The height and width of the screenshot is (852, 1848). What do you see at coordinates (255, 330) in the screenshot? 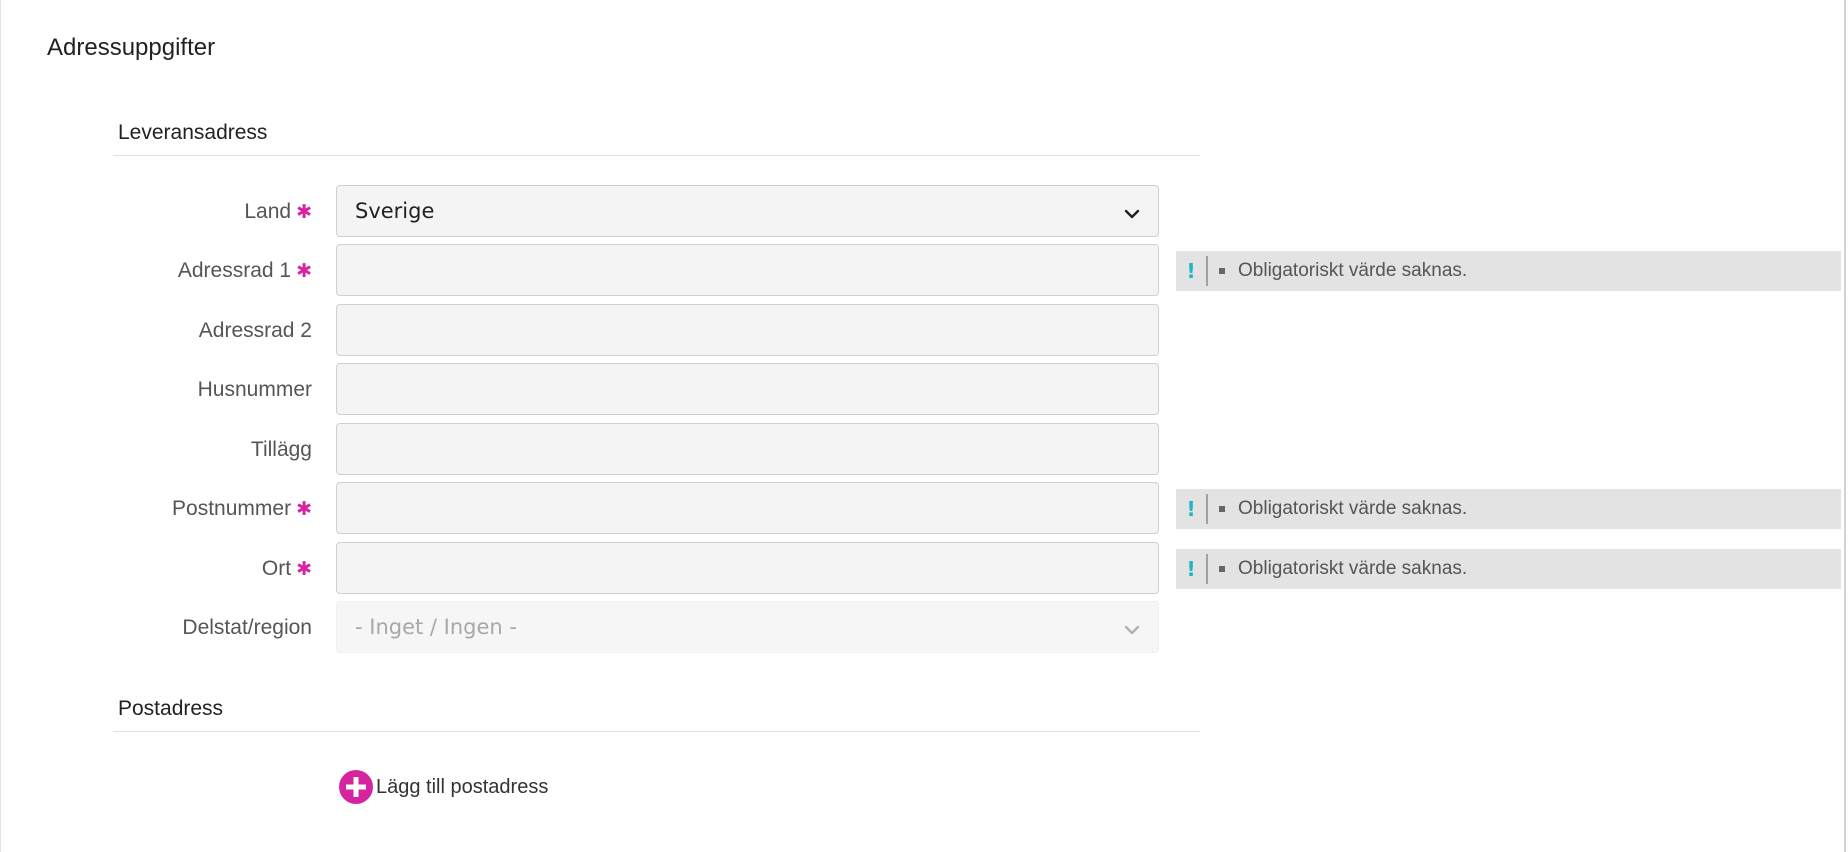
I see `label-address-line-2: Adressrad 2` at bounding box center [255, 330].